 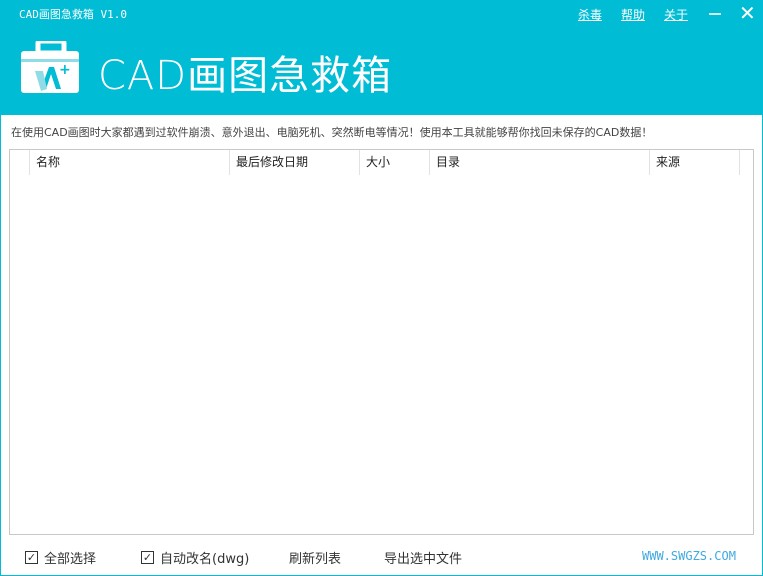 What do you see at coordinates (590, 14) in the screenshot?
I see `antivirus-link: 杀毒` at bounding box center [590, 14].